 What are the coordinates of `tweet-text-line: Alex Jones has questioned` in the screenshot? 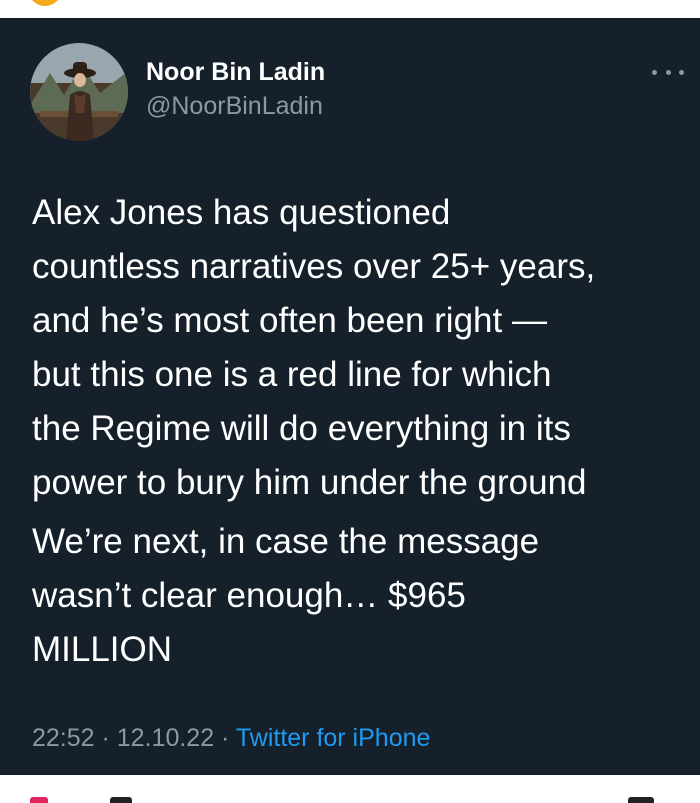 It's located at (241, 212).